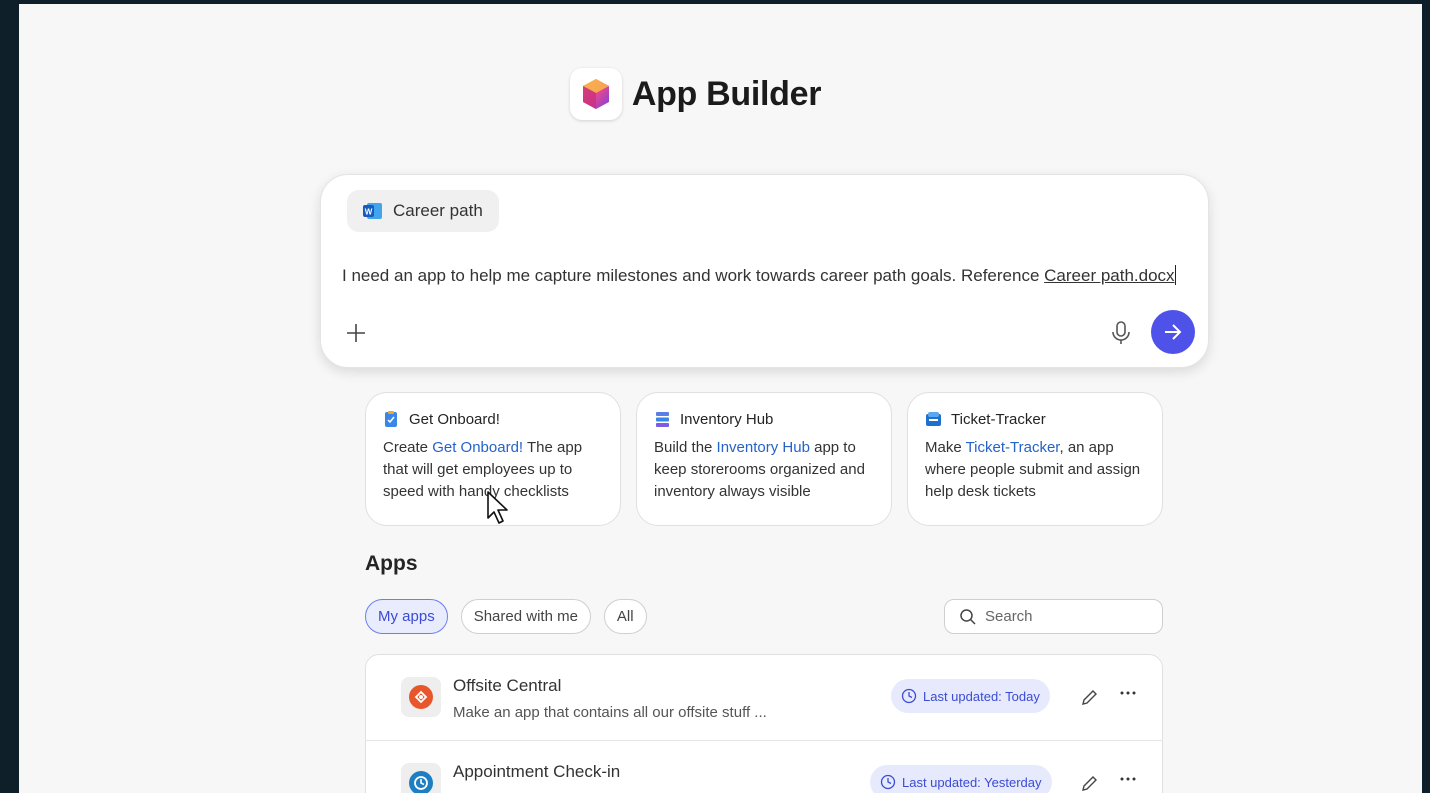 This screenshot has width=1430, height=793. What do you see at coordinates (477, 447) in the screenshot?
I see `card-link: Get Onboard!` at bounding box center [477, 447].